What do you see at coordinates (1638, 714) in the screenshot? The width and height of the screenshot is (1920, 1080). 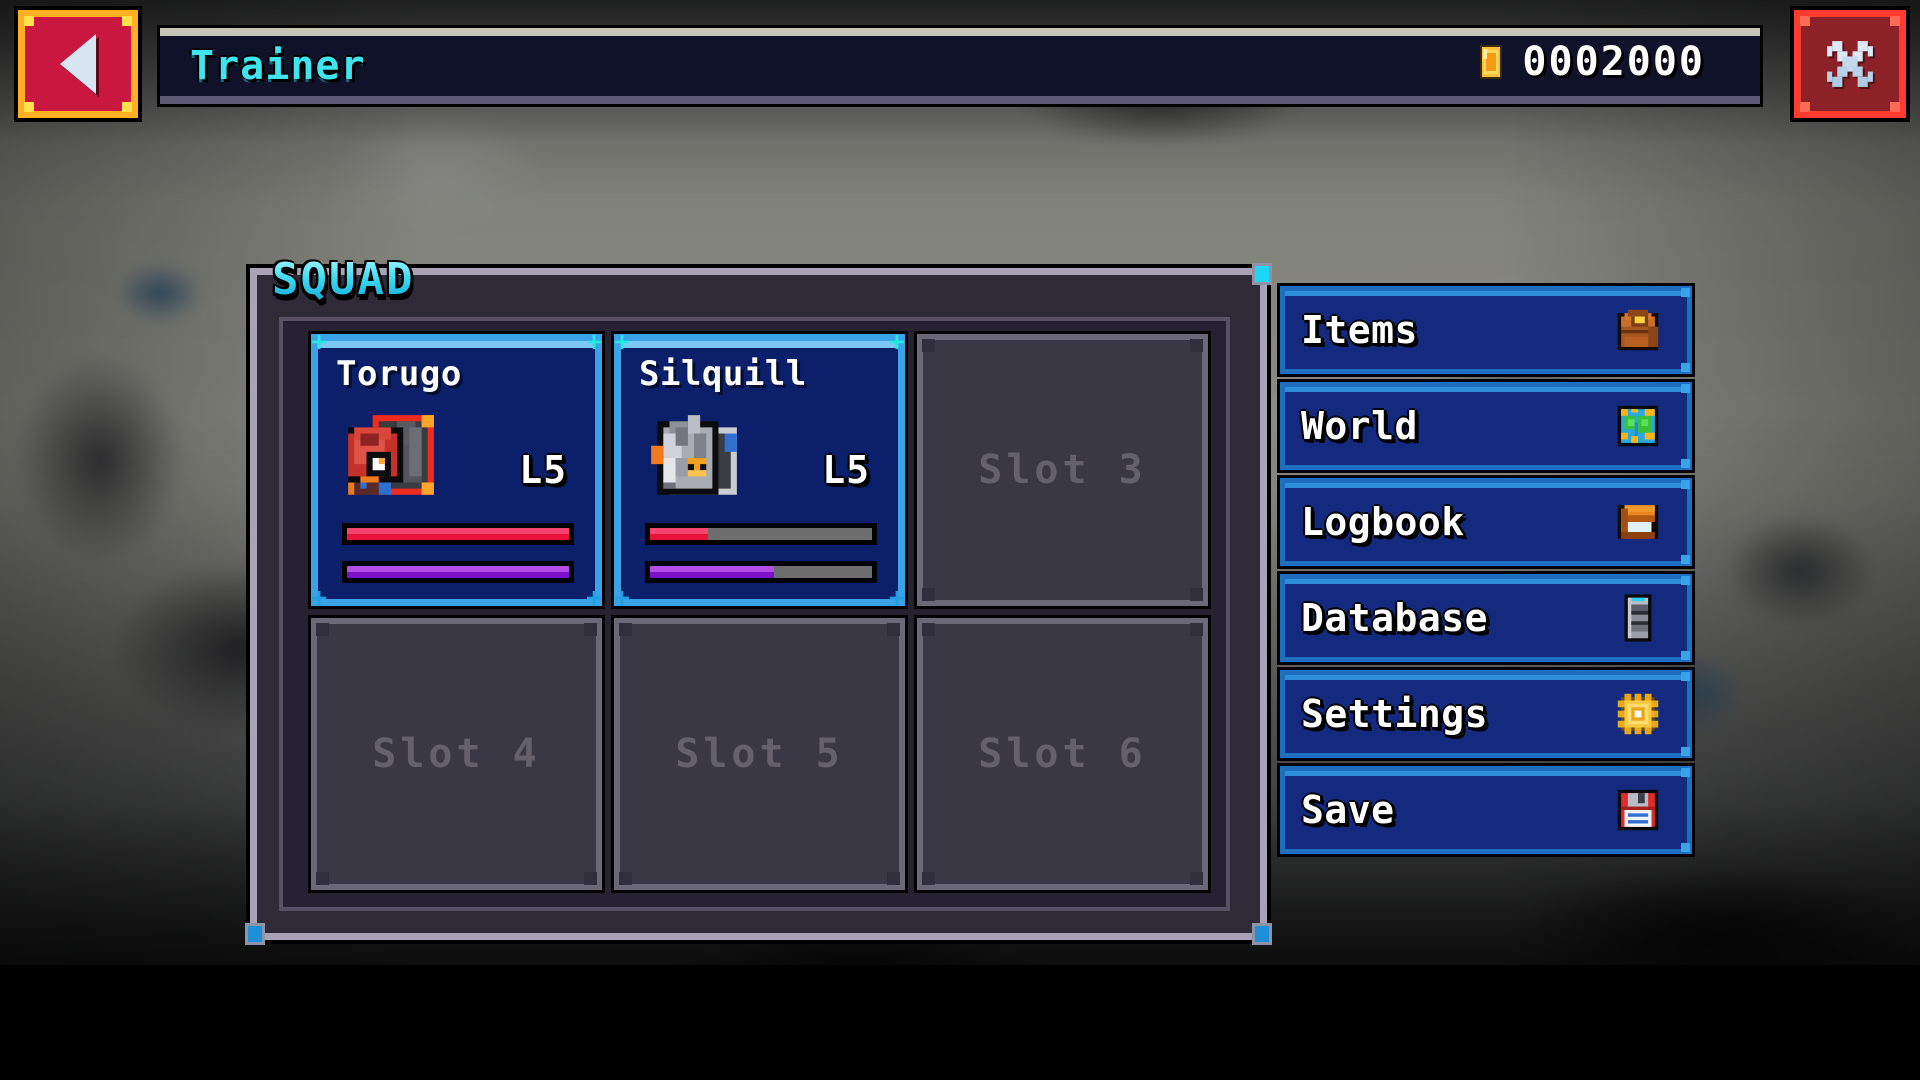 I see `gold-gear-icon` at bounding box center [1638, 714].